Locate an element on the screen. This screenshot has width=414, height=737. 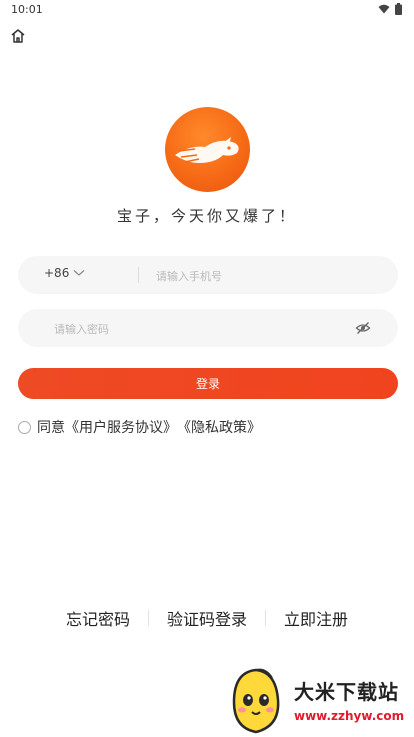
home-icon is located at coordinates (18, 36).